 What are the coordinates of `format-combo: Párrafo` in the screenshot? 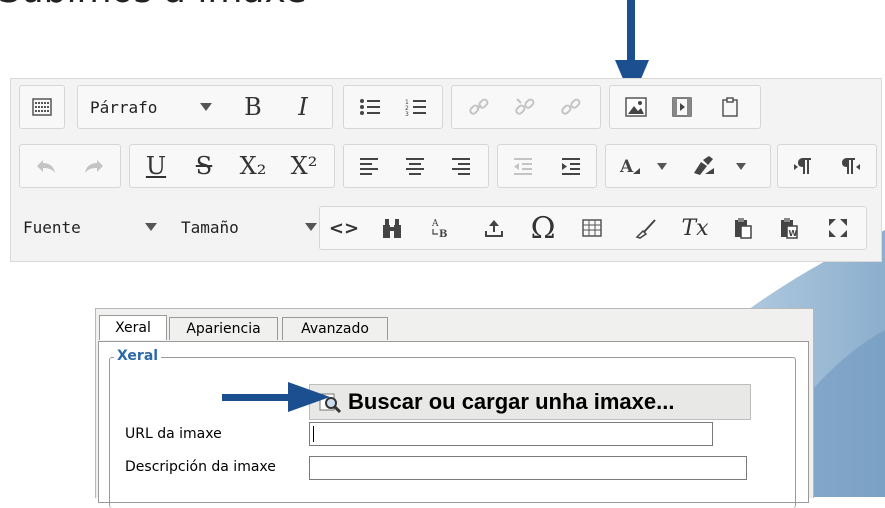 It's located at (158, 107).